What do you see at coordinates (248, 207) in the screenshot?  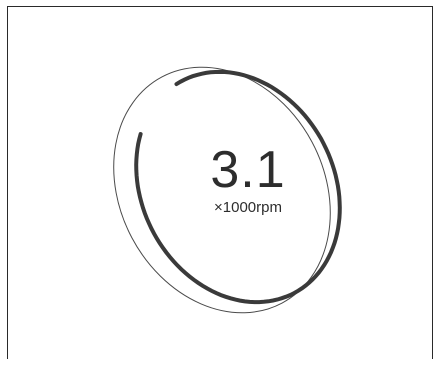 I see `rpm-unit-label: ×1000rpm` at bounding box center [248, 207].